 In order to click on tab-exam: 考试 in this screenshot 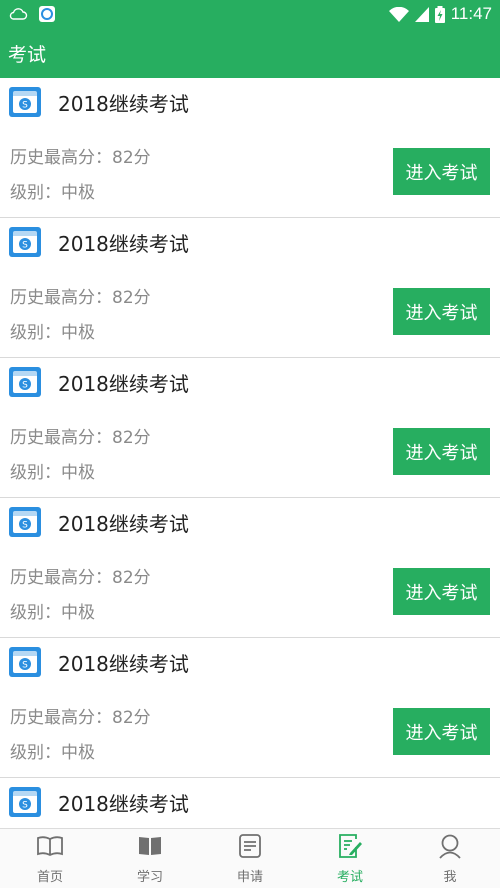, I will do `click(350, 858)`.